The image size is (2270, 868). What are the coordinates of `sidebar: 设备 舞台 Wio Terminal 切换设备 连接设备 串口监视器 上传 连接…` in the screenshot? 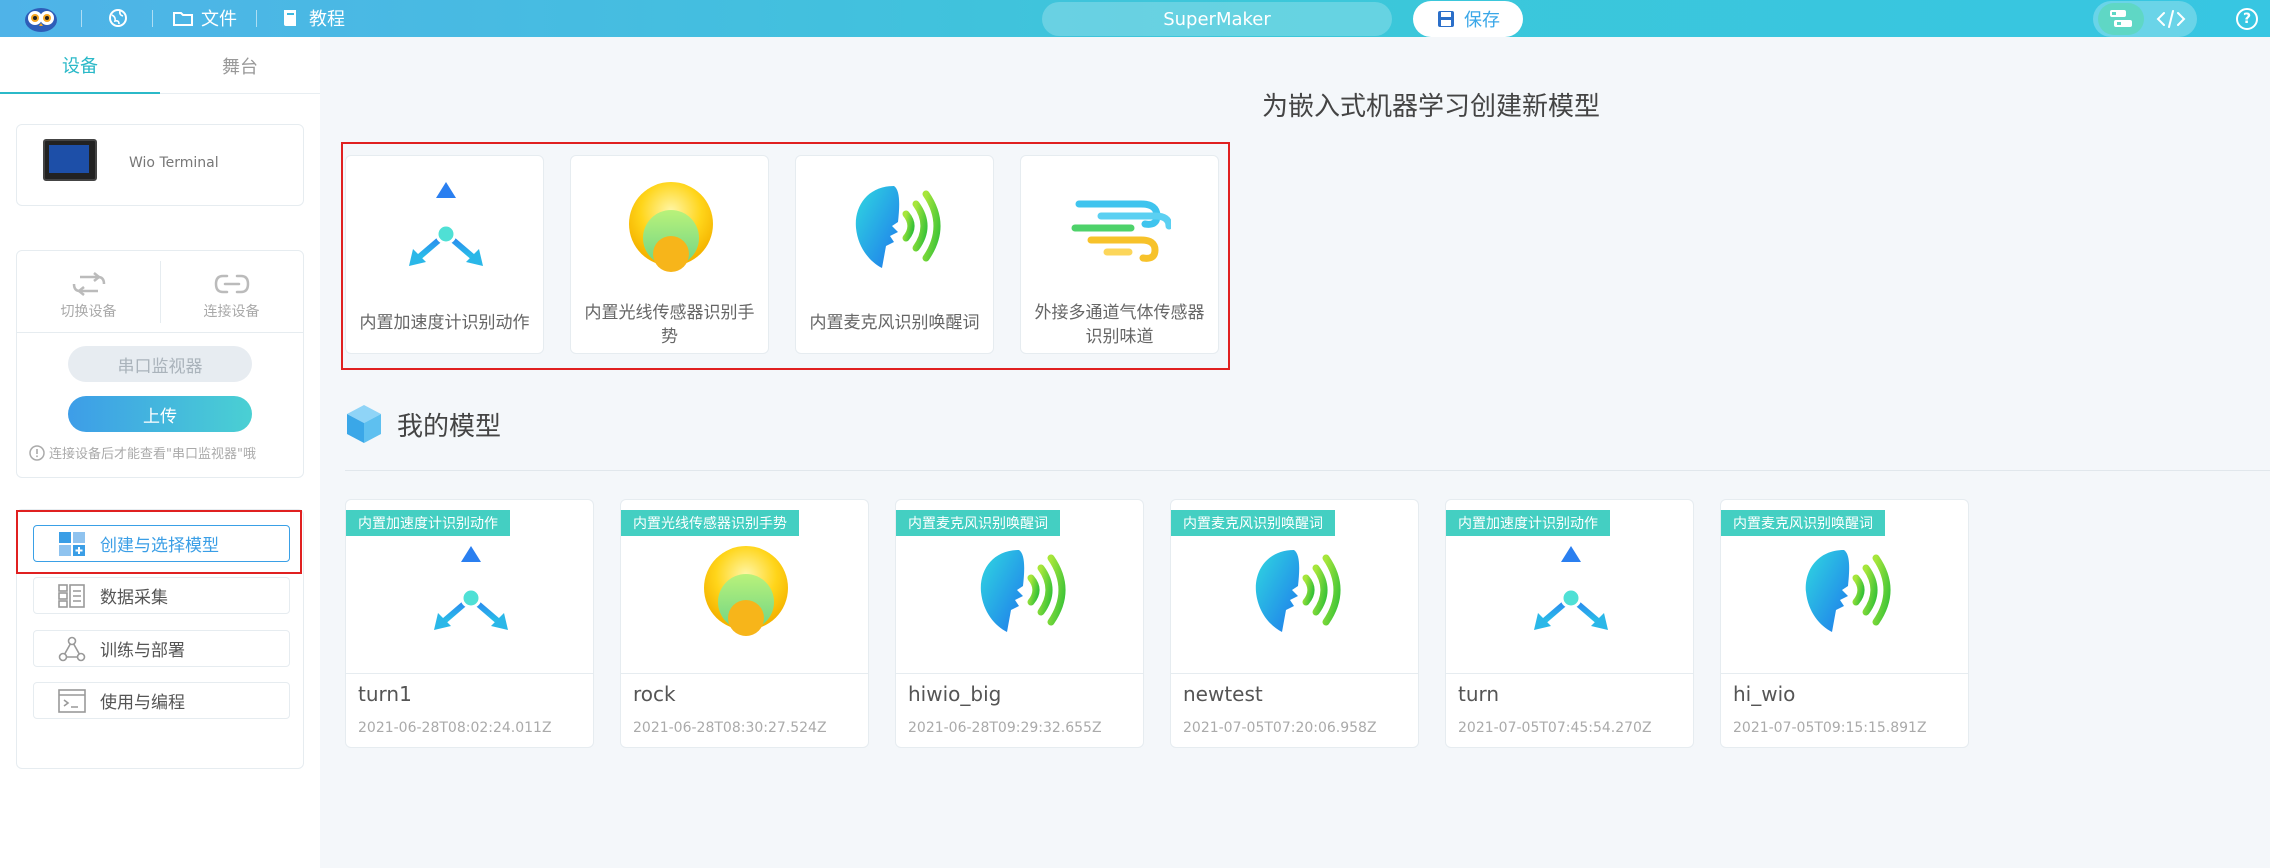 It's located at (160, 452).